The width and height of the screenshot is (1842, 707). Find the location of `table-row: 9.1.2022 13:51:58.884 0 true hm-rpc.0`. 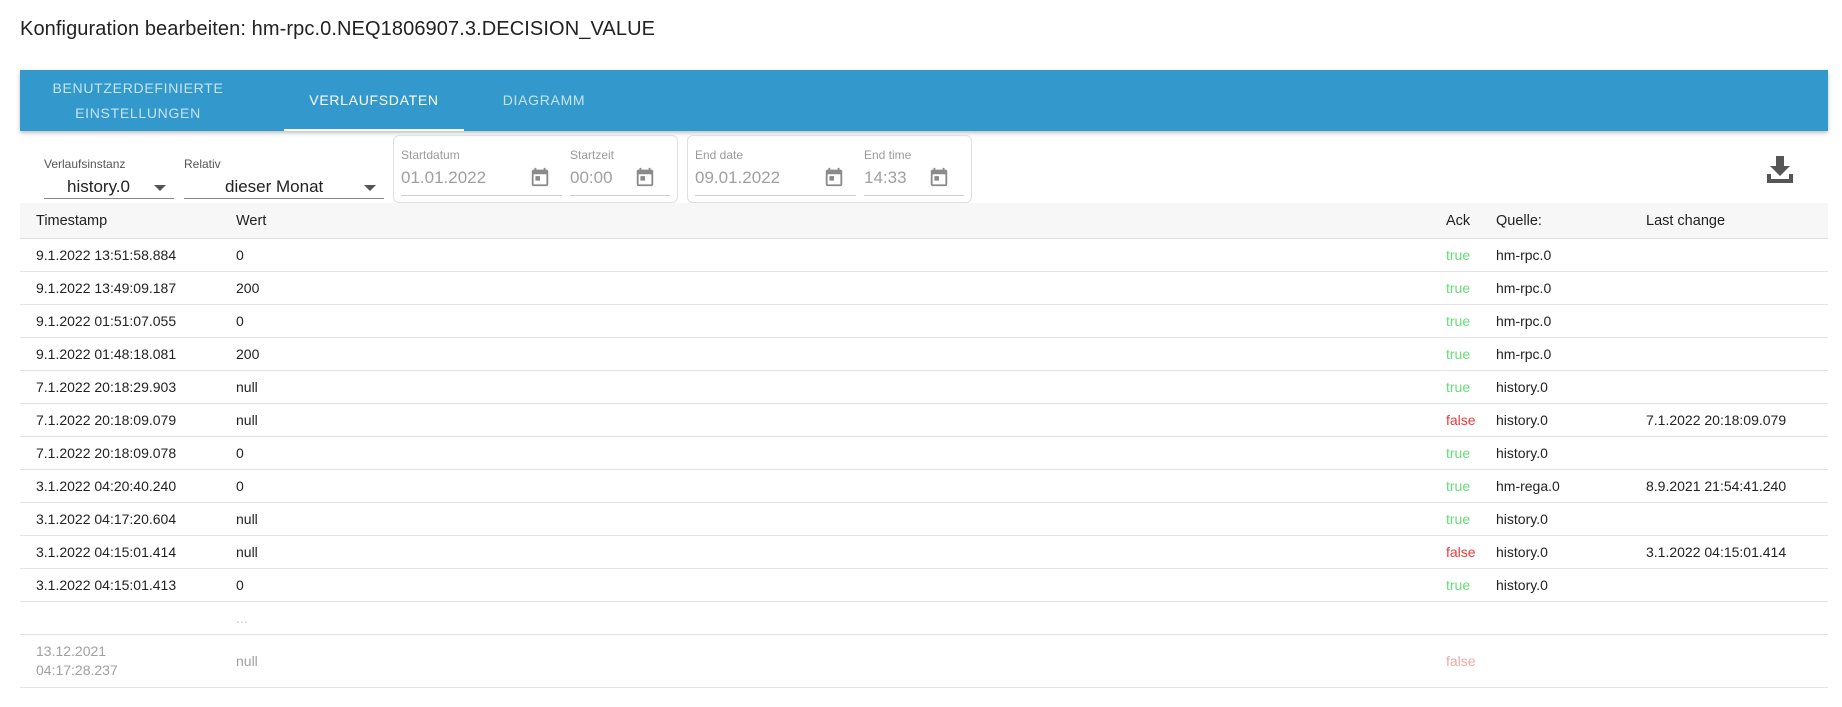

table-row: 9.1.2022 13:51:58.884 0 true hm-rpc.0 is located at coordinates (924, 255).